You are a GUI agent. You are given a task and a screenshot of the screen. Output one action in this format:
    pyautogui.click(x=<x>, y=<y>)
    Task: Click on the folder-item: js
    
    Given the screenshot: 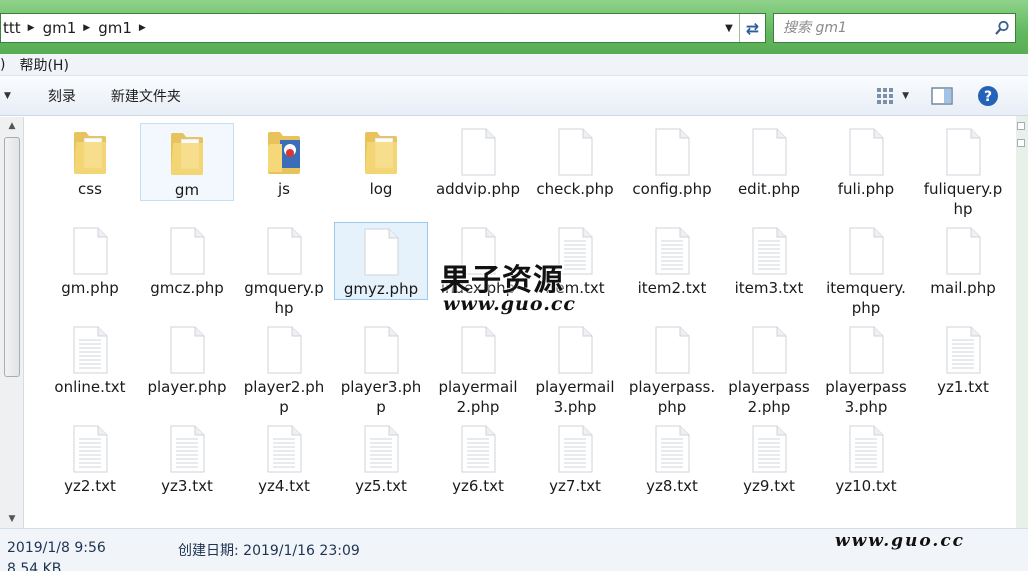 What is the action you would take?
    pyautogui.click(x=284, y=161)
    